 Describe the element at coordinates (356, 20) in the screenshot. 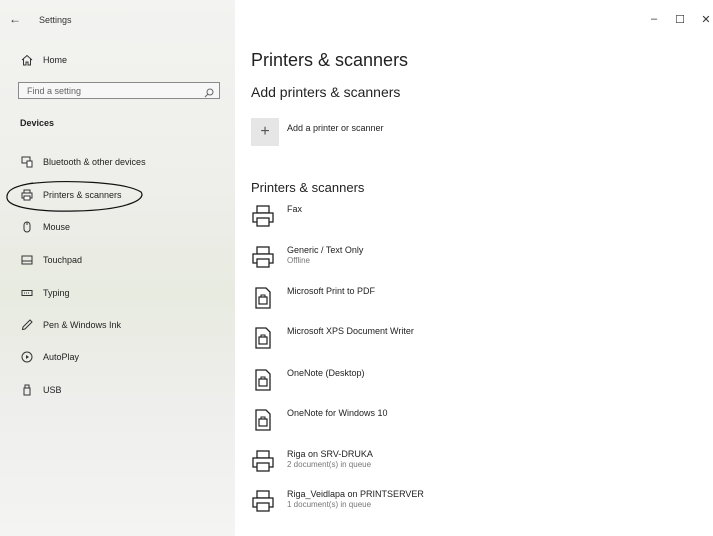

I see `title-bar: ← Settings – ☐ ✕` at that location.